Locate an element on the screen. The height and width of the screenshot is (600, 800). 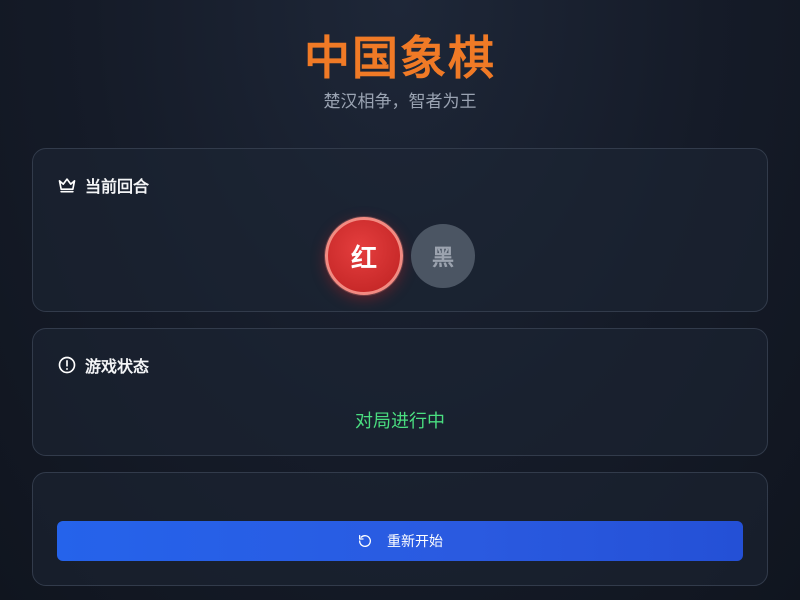
turn-indicator: 红 黑 is located at coordinates (400, 256).